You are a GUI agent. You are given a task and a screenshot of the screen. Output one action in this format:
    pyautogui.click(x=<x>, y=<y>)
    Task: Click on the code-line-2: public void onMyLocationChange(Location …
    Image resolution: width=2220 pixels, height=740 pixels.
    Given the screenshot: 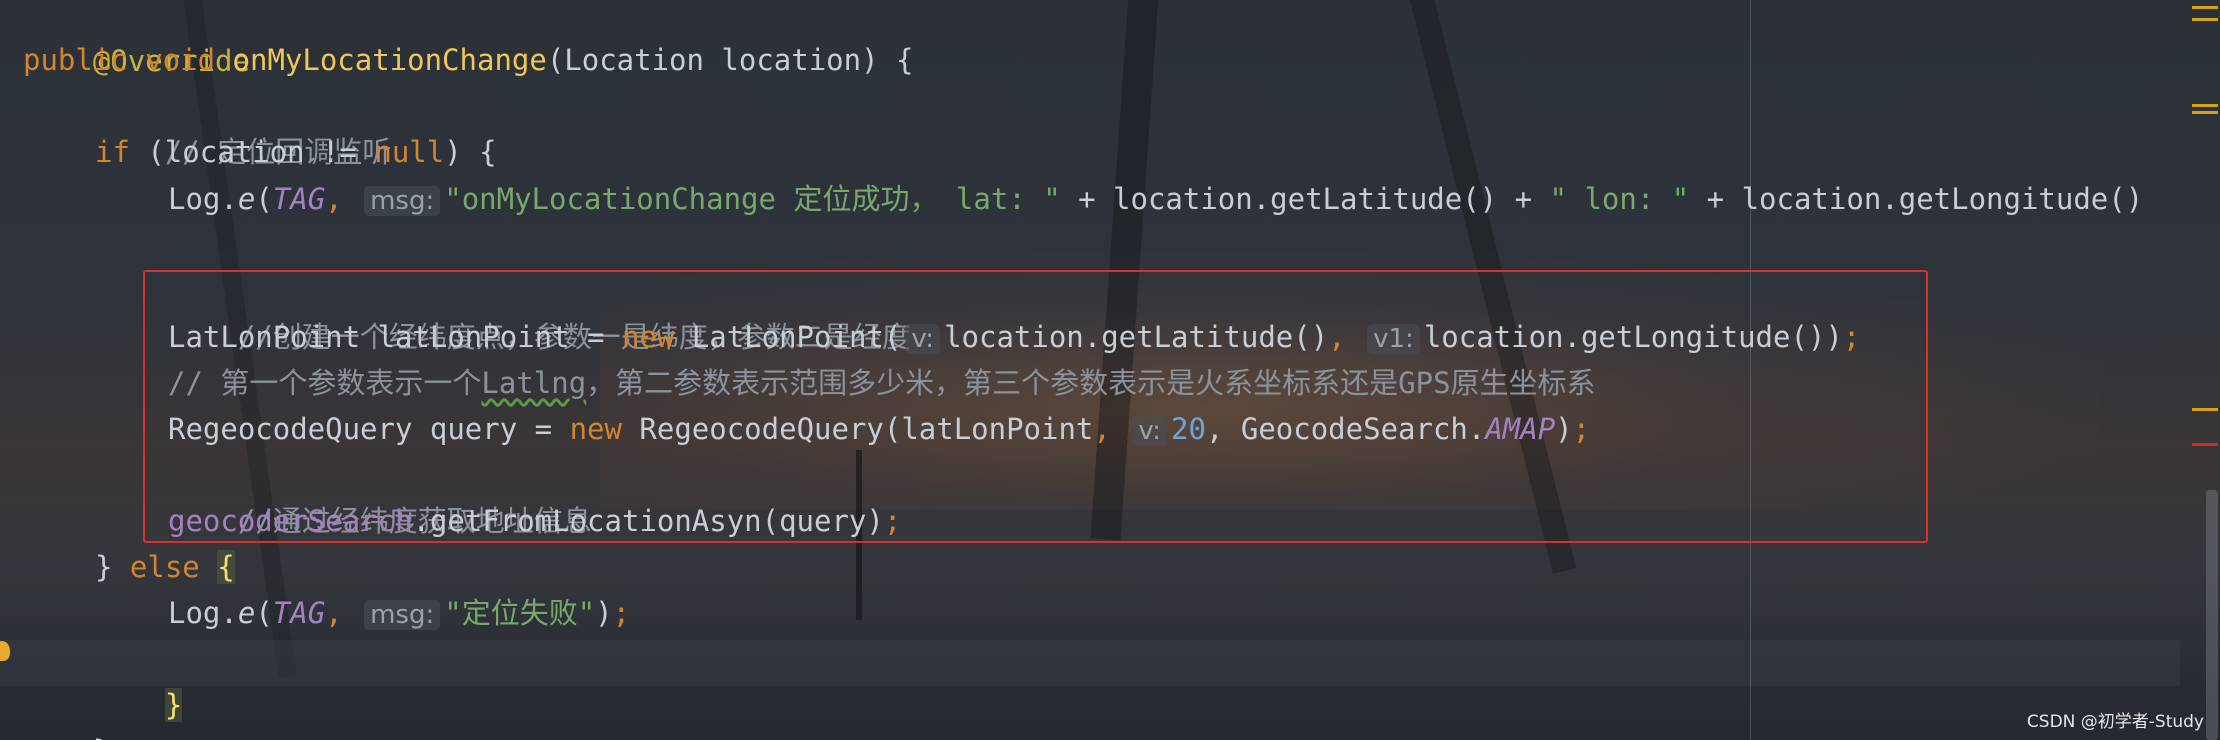 What is the action you would take?
    pyautogui.click(x=456, y=60)
    